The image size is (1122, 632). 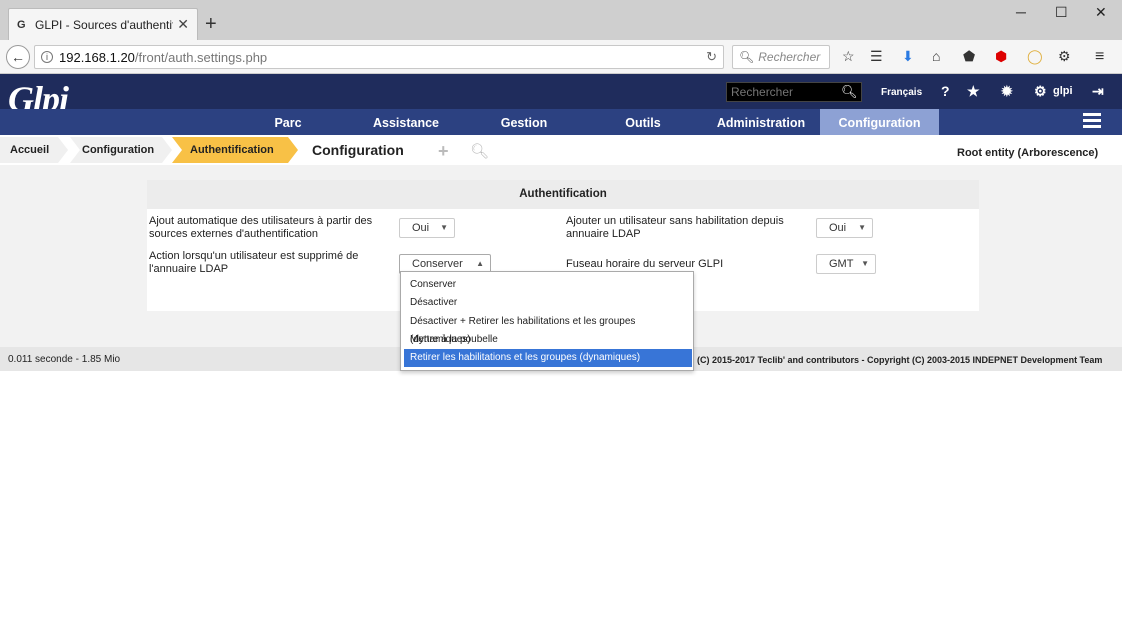 What do you see at coordinates (1001, 56) in the screenshot?
I see `adblock-icon: ⬢` at bounding box center [1001, 56].